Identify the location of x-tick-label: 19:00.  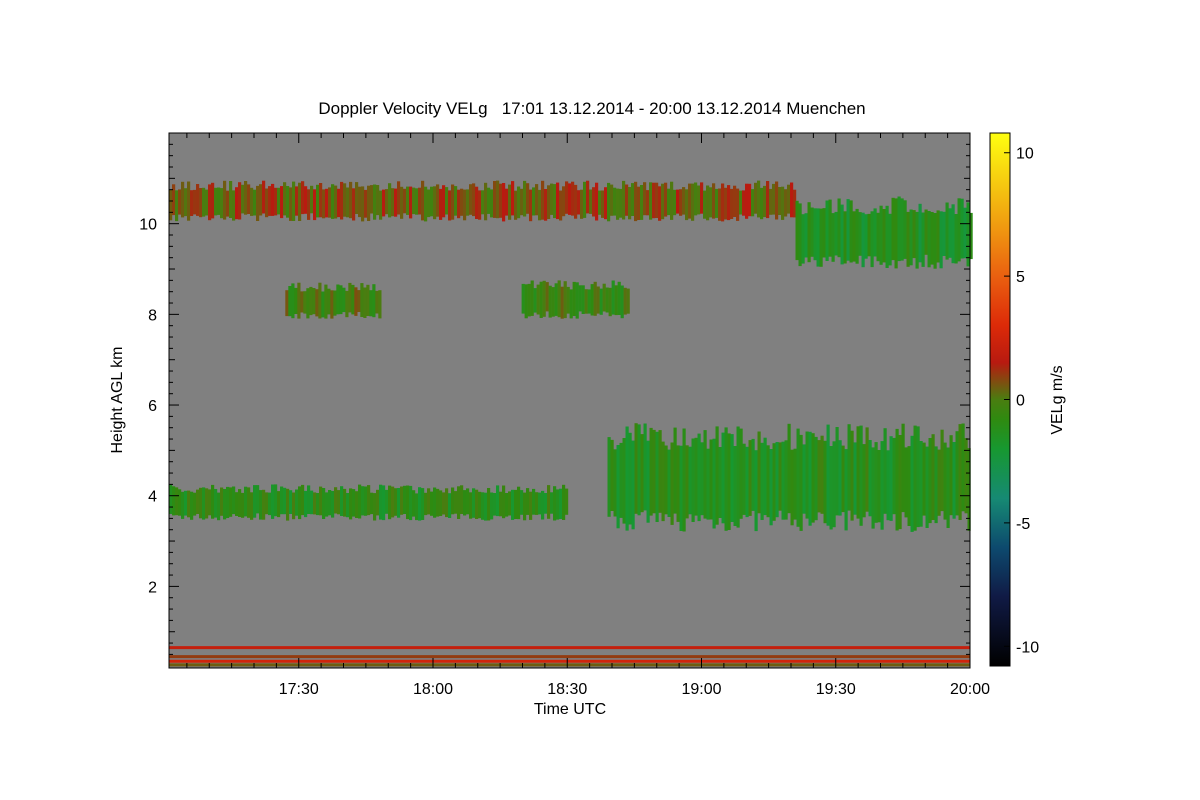
(701, 689).